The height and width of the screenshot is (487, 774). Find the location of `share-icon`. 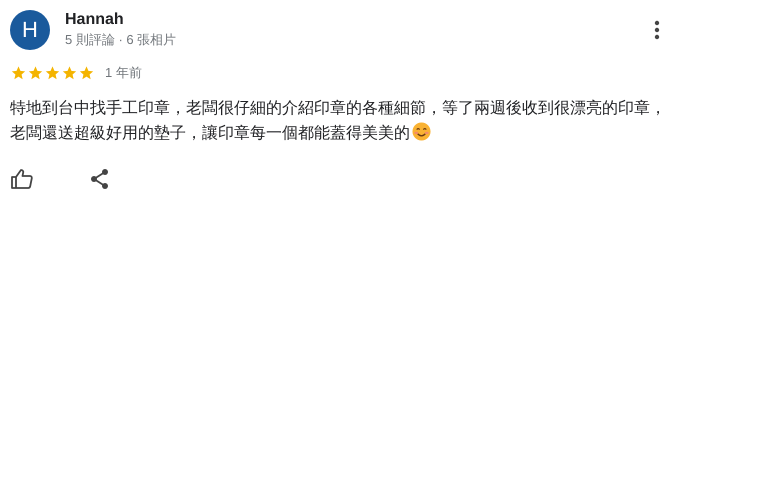

share-icon is located at coordinates (100, 179).